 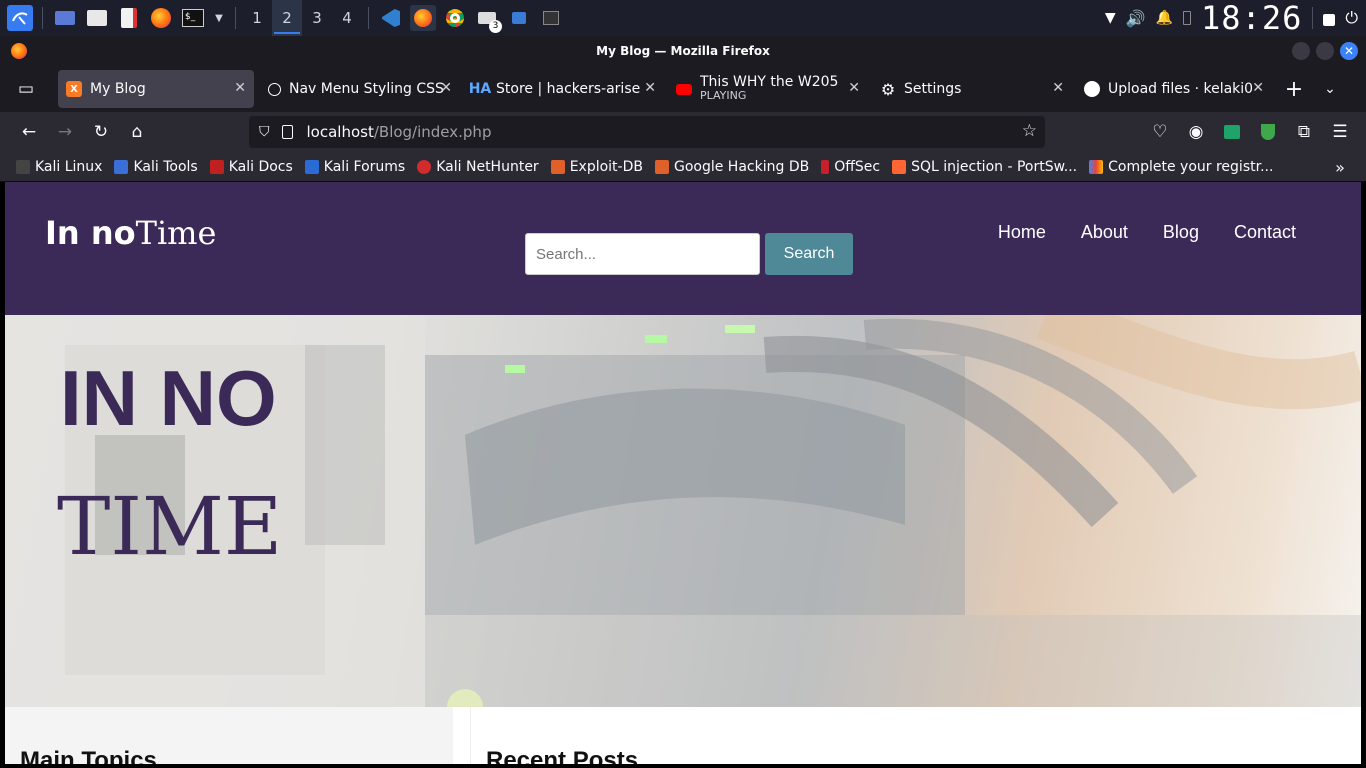 What do you see at coordinates (647, 132) in the screenshot?
I see `url-bar: ⛉ localhost/Blog/index.php ☆` at bounding box center [647, 132].